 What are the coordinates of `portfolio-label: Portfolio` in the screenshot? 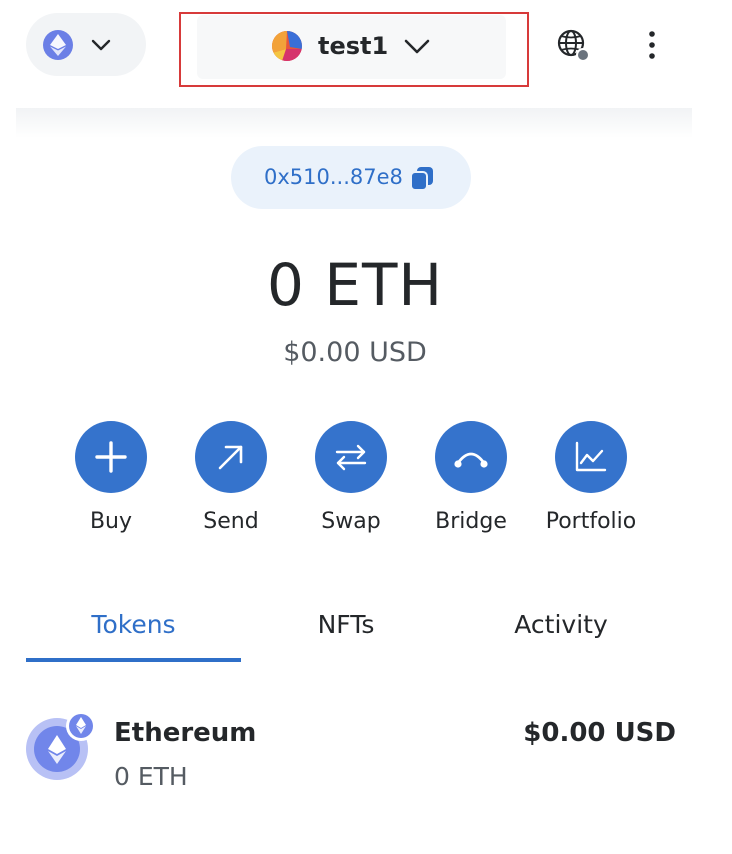 It's located at (591, 521).